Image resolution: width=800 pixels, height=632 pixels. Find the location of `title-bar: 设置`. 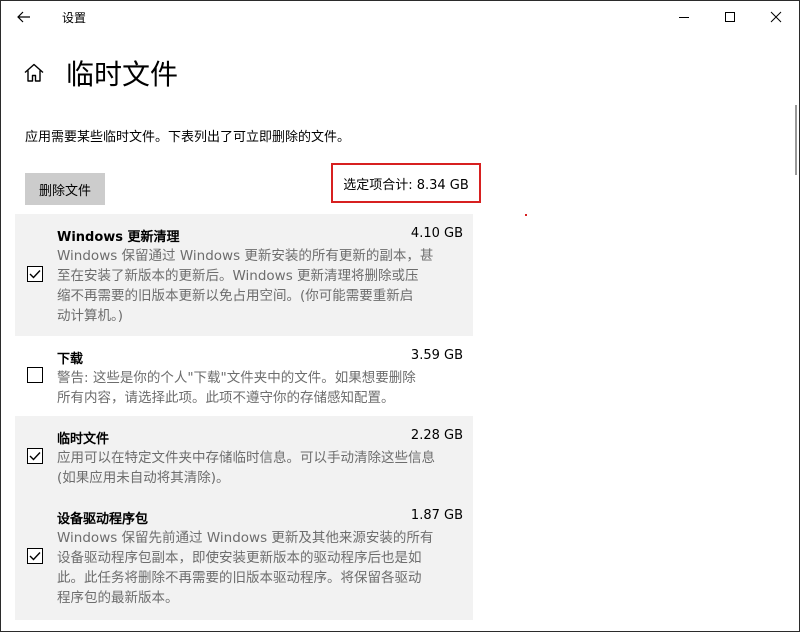

title-bar: 设置 is located at coordinates (400, 17).